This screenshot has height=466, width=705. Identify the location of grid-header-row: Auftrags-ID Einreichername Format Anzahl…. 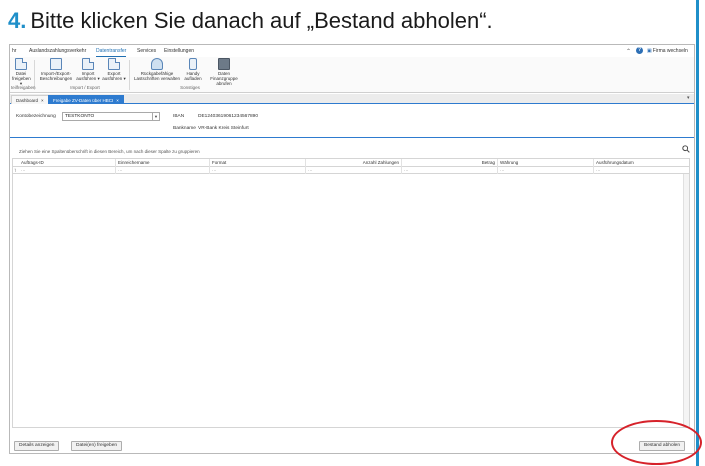
(351, 163).